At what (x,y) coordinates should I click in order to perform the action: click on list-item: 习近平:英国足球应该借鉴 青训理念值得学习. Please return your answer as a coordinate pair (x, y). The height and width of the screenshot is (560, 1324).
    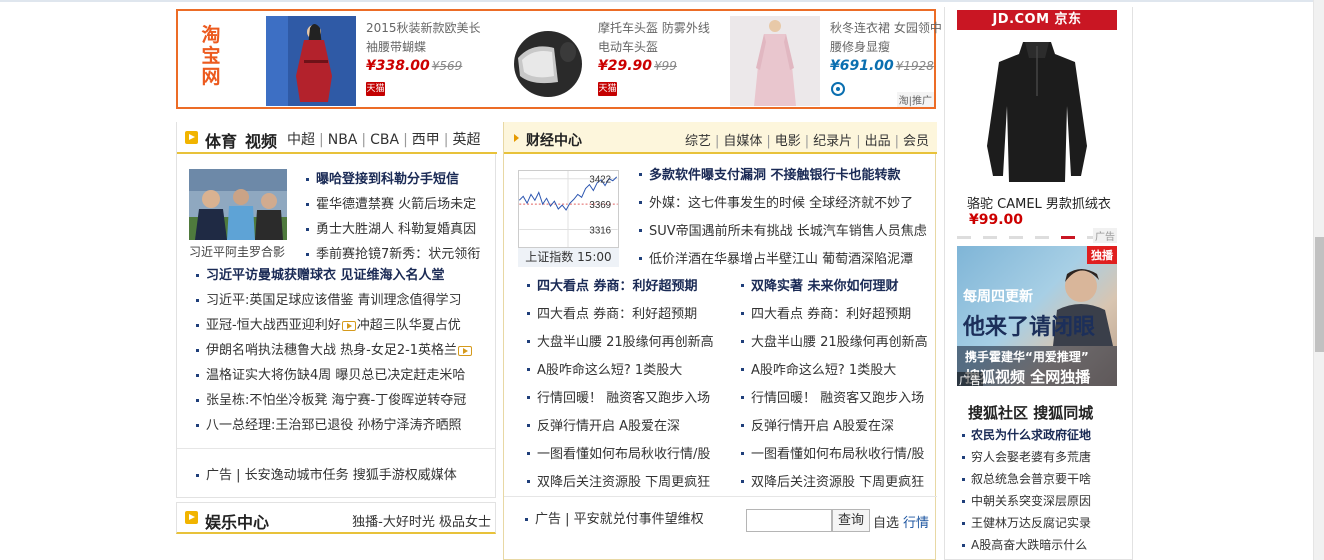
    Looking at the image, I should click on (345, 300).